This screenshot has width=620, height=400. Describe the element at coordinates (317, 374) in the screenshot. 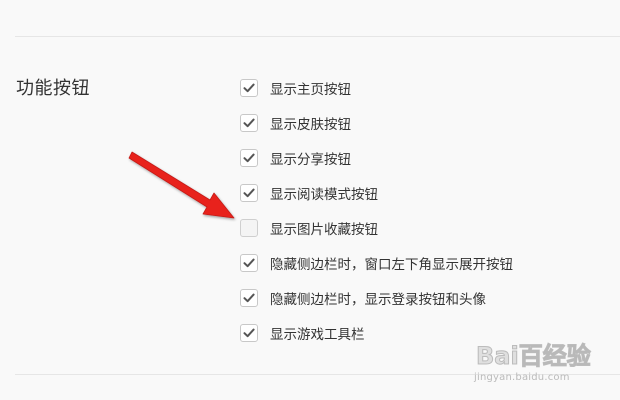

I see `bottom-divider` at that location.